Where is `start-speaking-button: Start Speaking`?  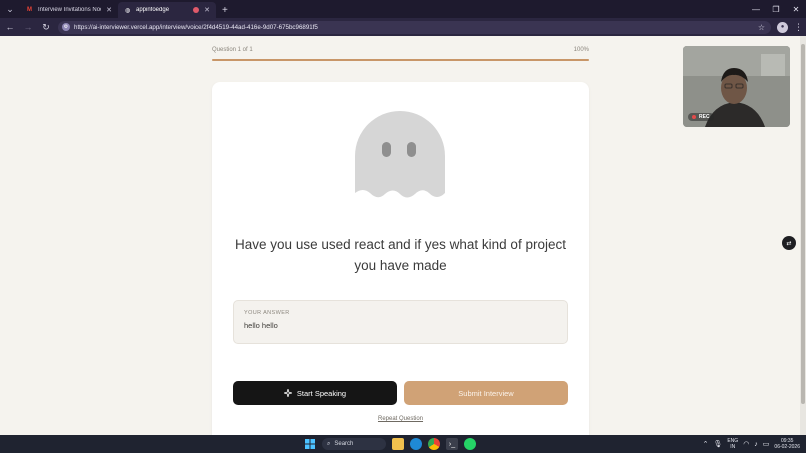 start-speaking-button: Start Speaking is located at coordinates (315, 393).